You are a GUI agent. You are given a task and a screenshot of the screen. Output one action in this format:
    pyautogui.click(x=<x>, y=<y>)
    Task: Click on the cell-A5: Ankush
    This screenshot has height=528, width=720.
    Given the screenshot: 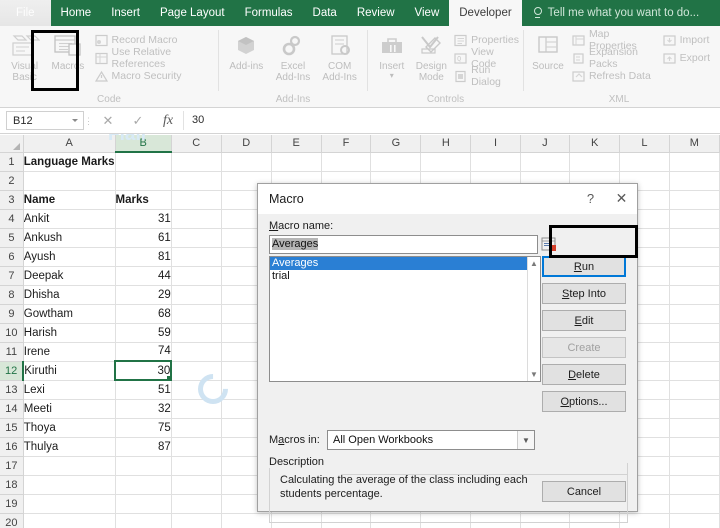 What is the action you would take?
    pyautogui.click(x=69, y=238)
    